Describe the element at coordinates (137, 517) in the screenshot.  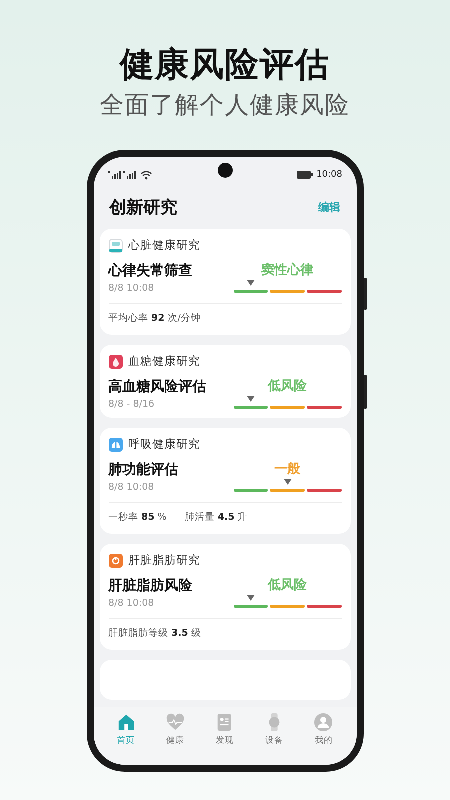
I see `metric-text: 一秒率 85 %` at that location.